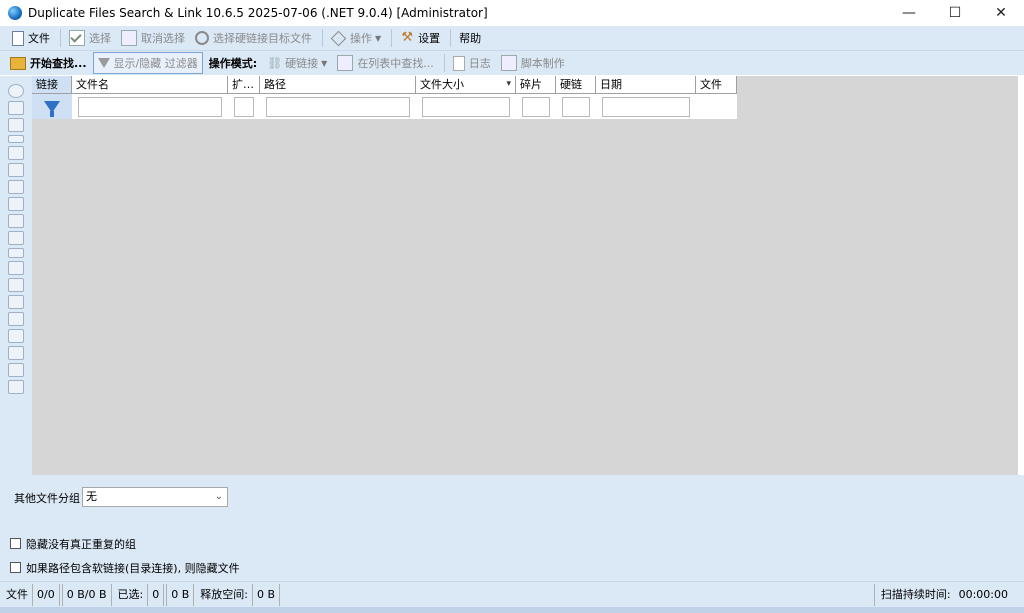  Describe the element at coordinates (512, 610) in the screenshot. I see `window-bottom-edge` at that location.